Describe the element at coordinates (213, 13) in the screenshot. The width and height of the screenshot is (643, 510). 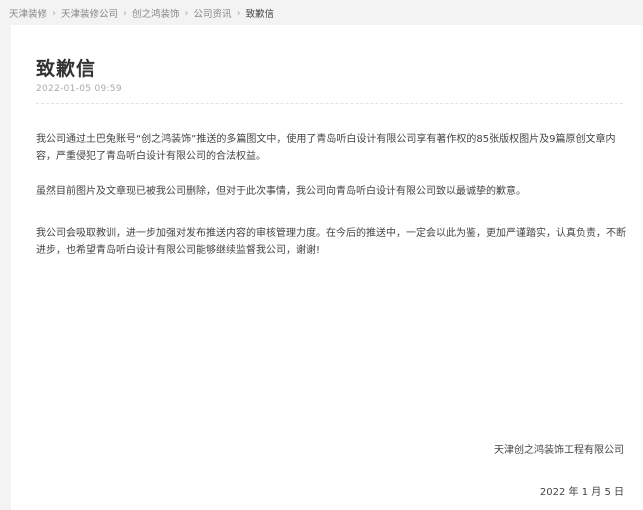
I see `breadcrumb-item-company-news: 公司资讯` at that location.